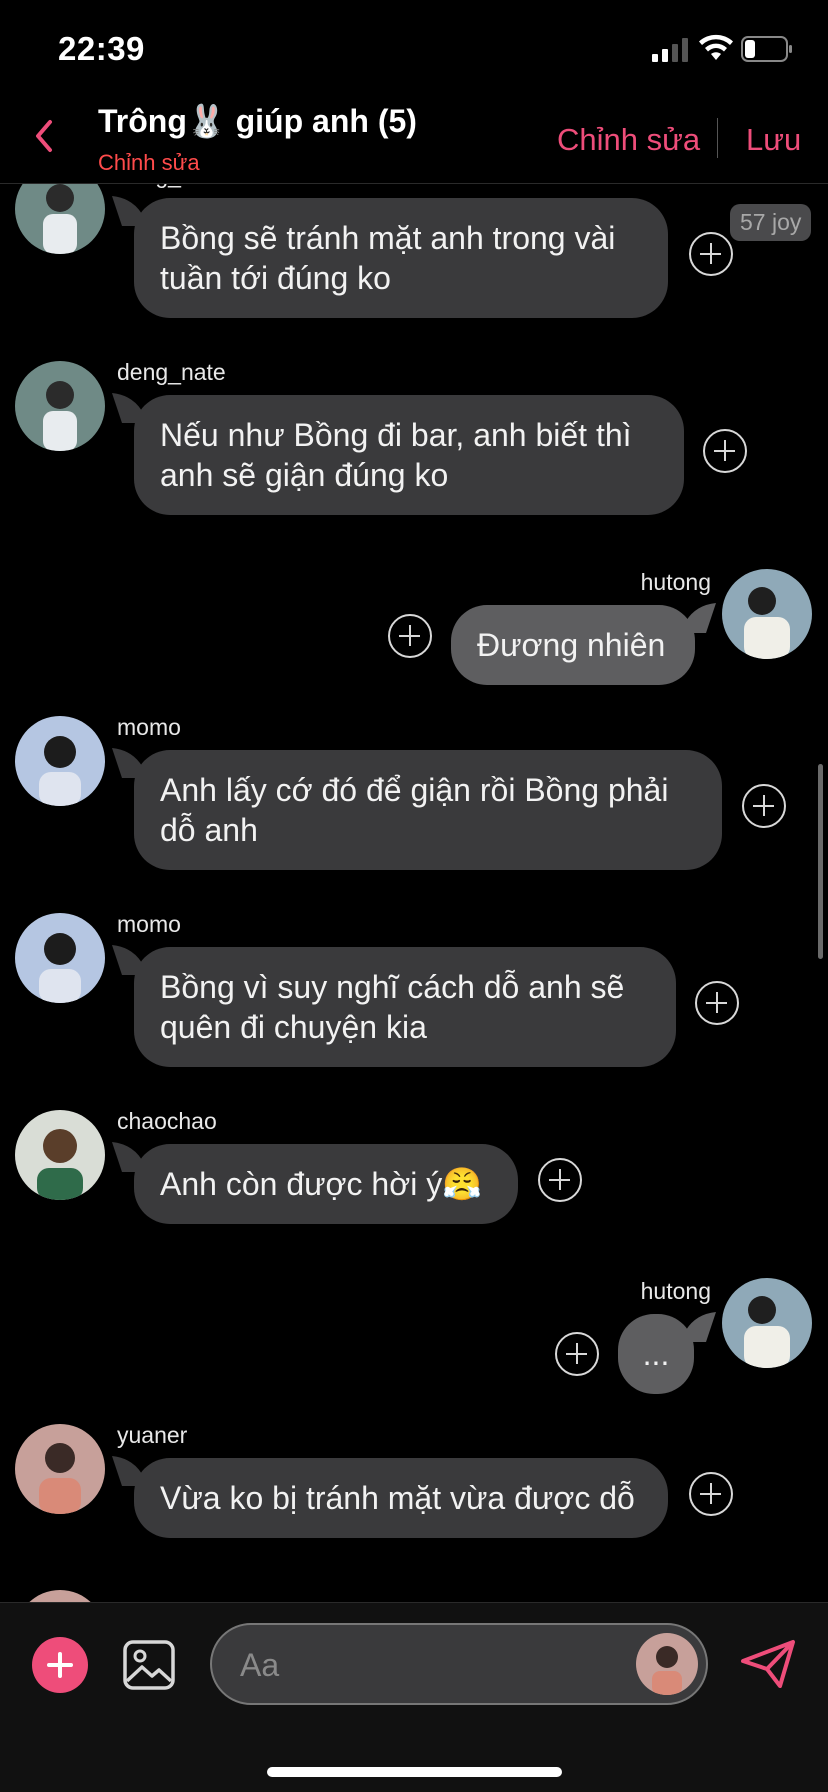 The height and width of the screenshot is (1792, 828). I want to click on home-indicator, so click(414, 1772).